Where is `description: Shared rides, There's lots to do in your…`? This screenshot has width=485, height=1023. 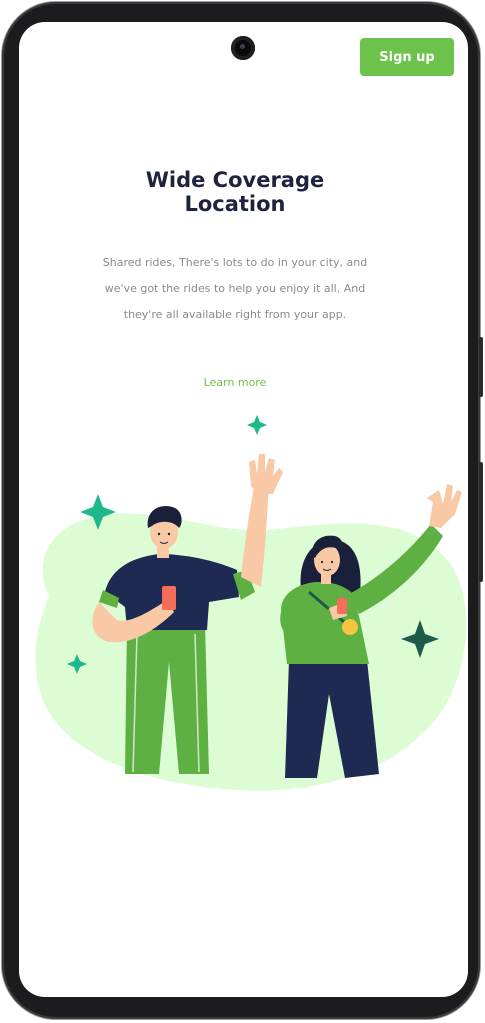 description: Shared rides, There's lots to do in your… is located at coordinates (235, 289).